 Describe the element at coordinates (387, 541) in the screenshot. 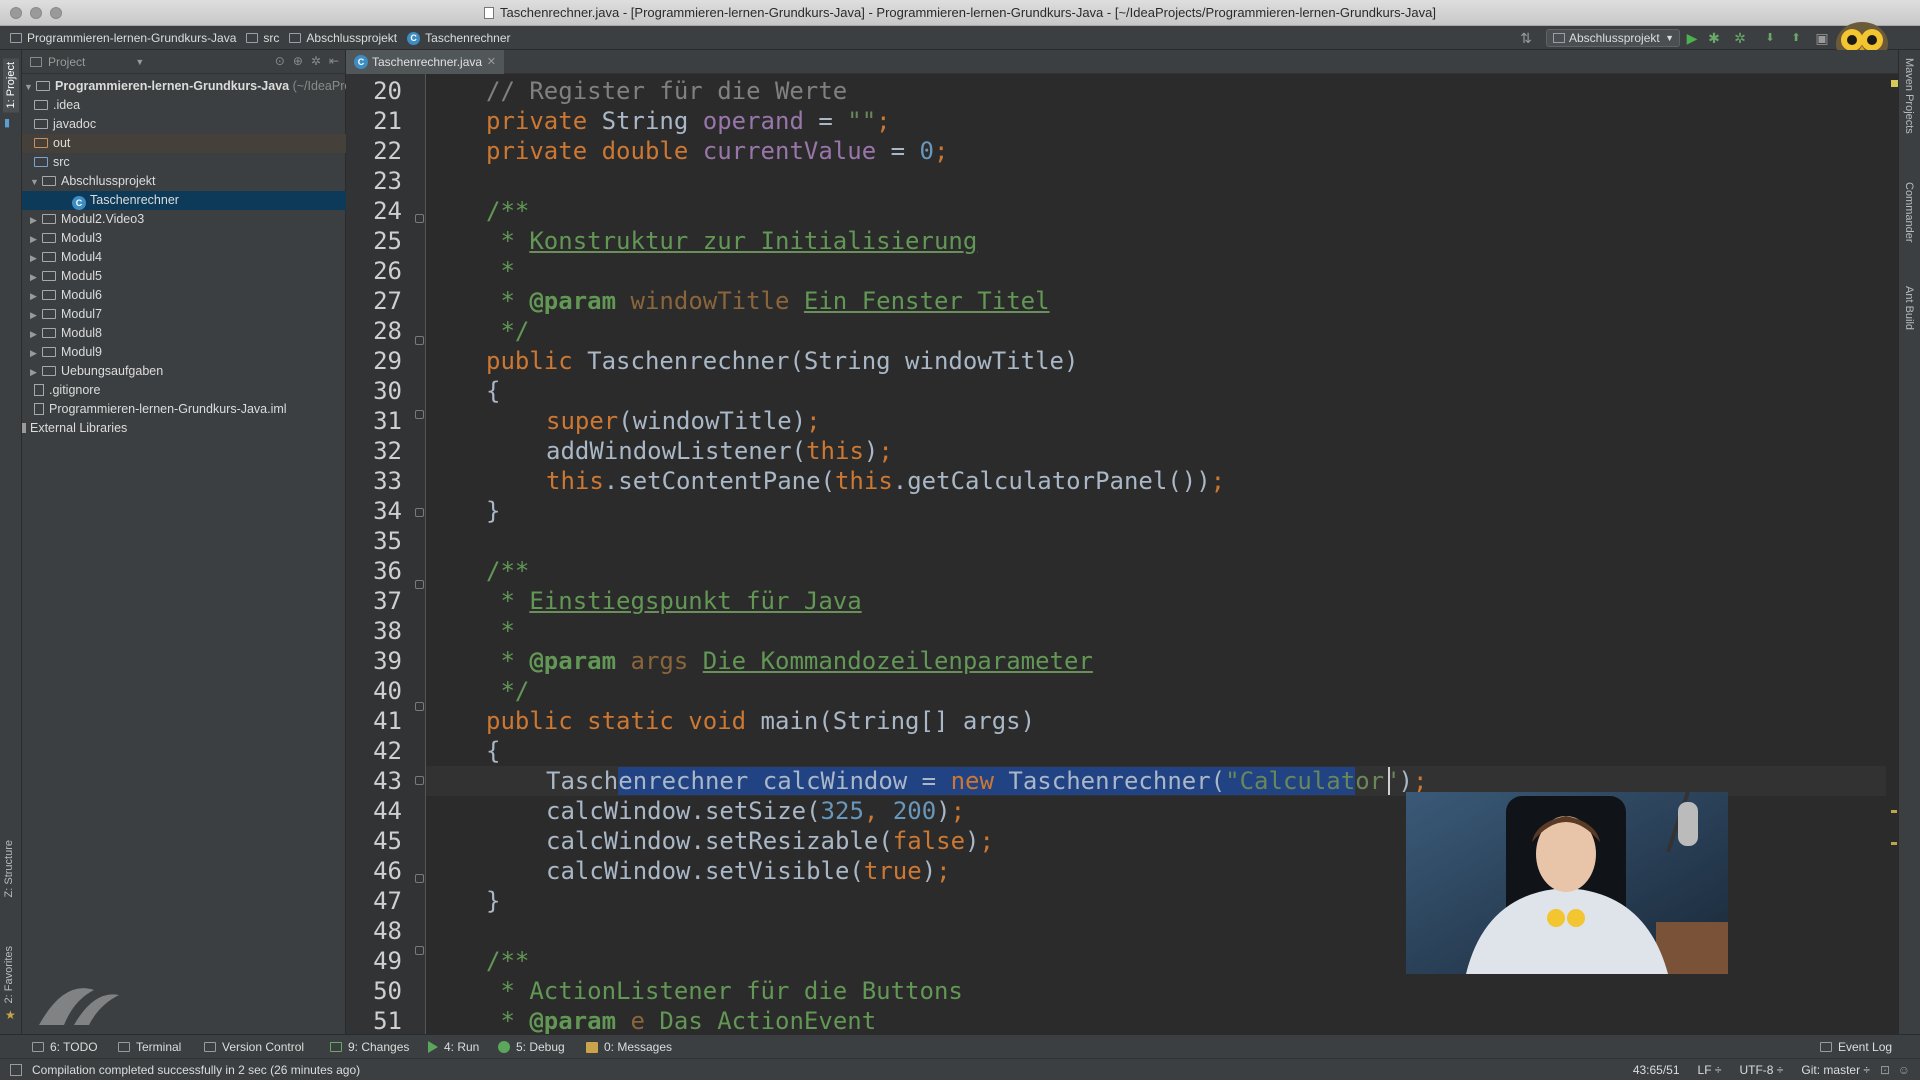

I see `line-number: 35` at that location.